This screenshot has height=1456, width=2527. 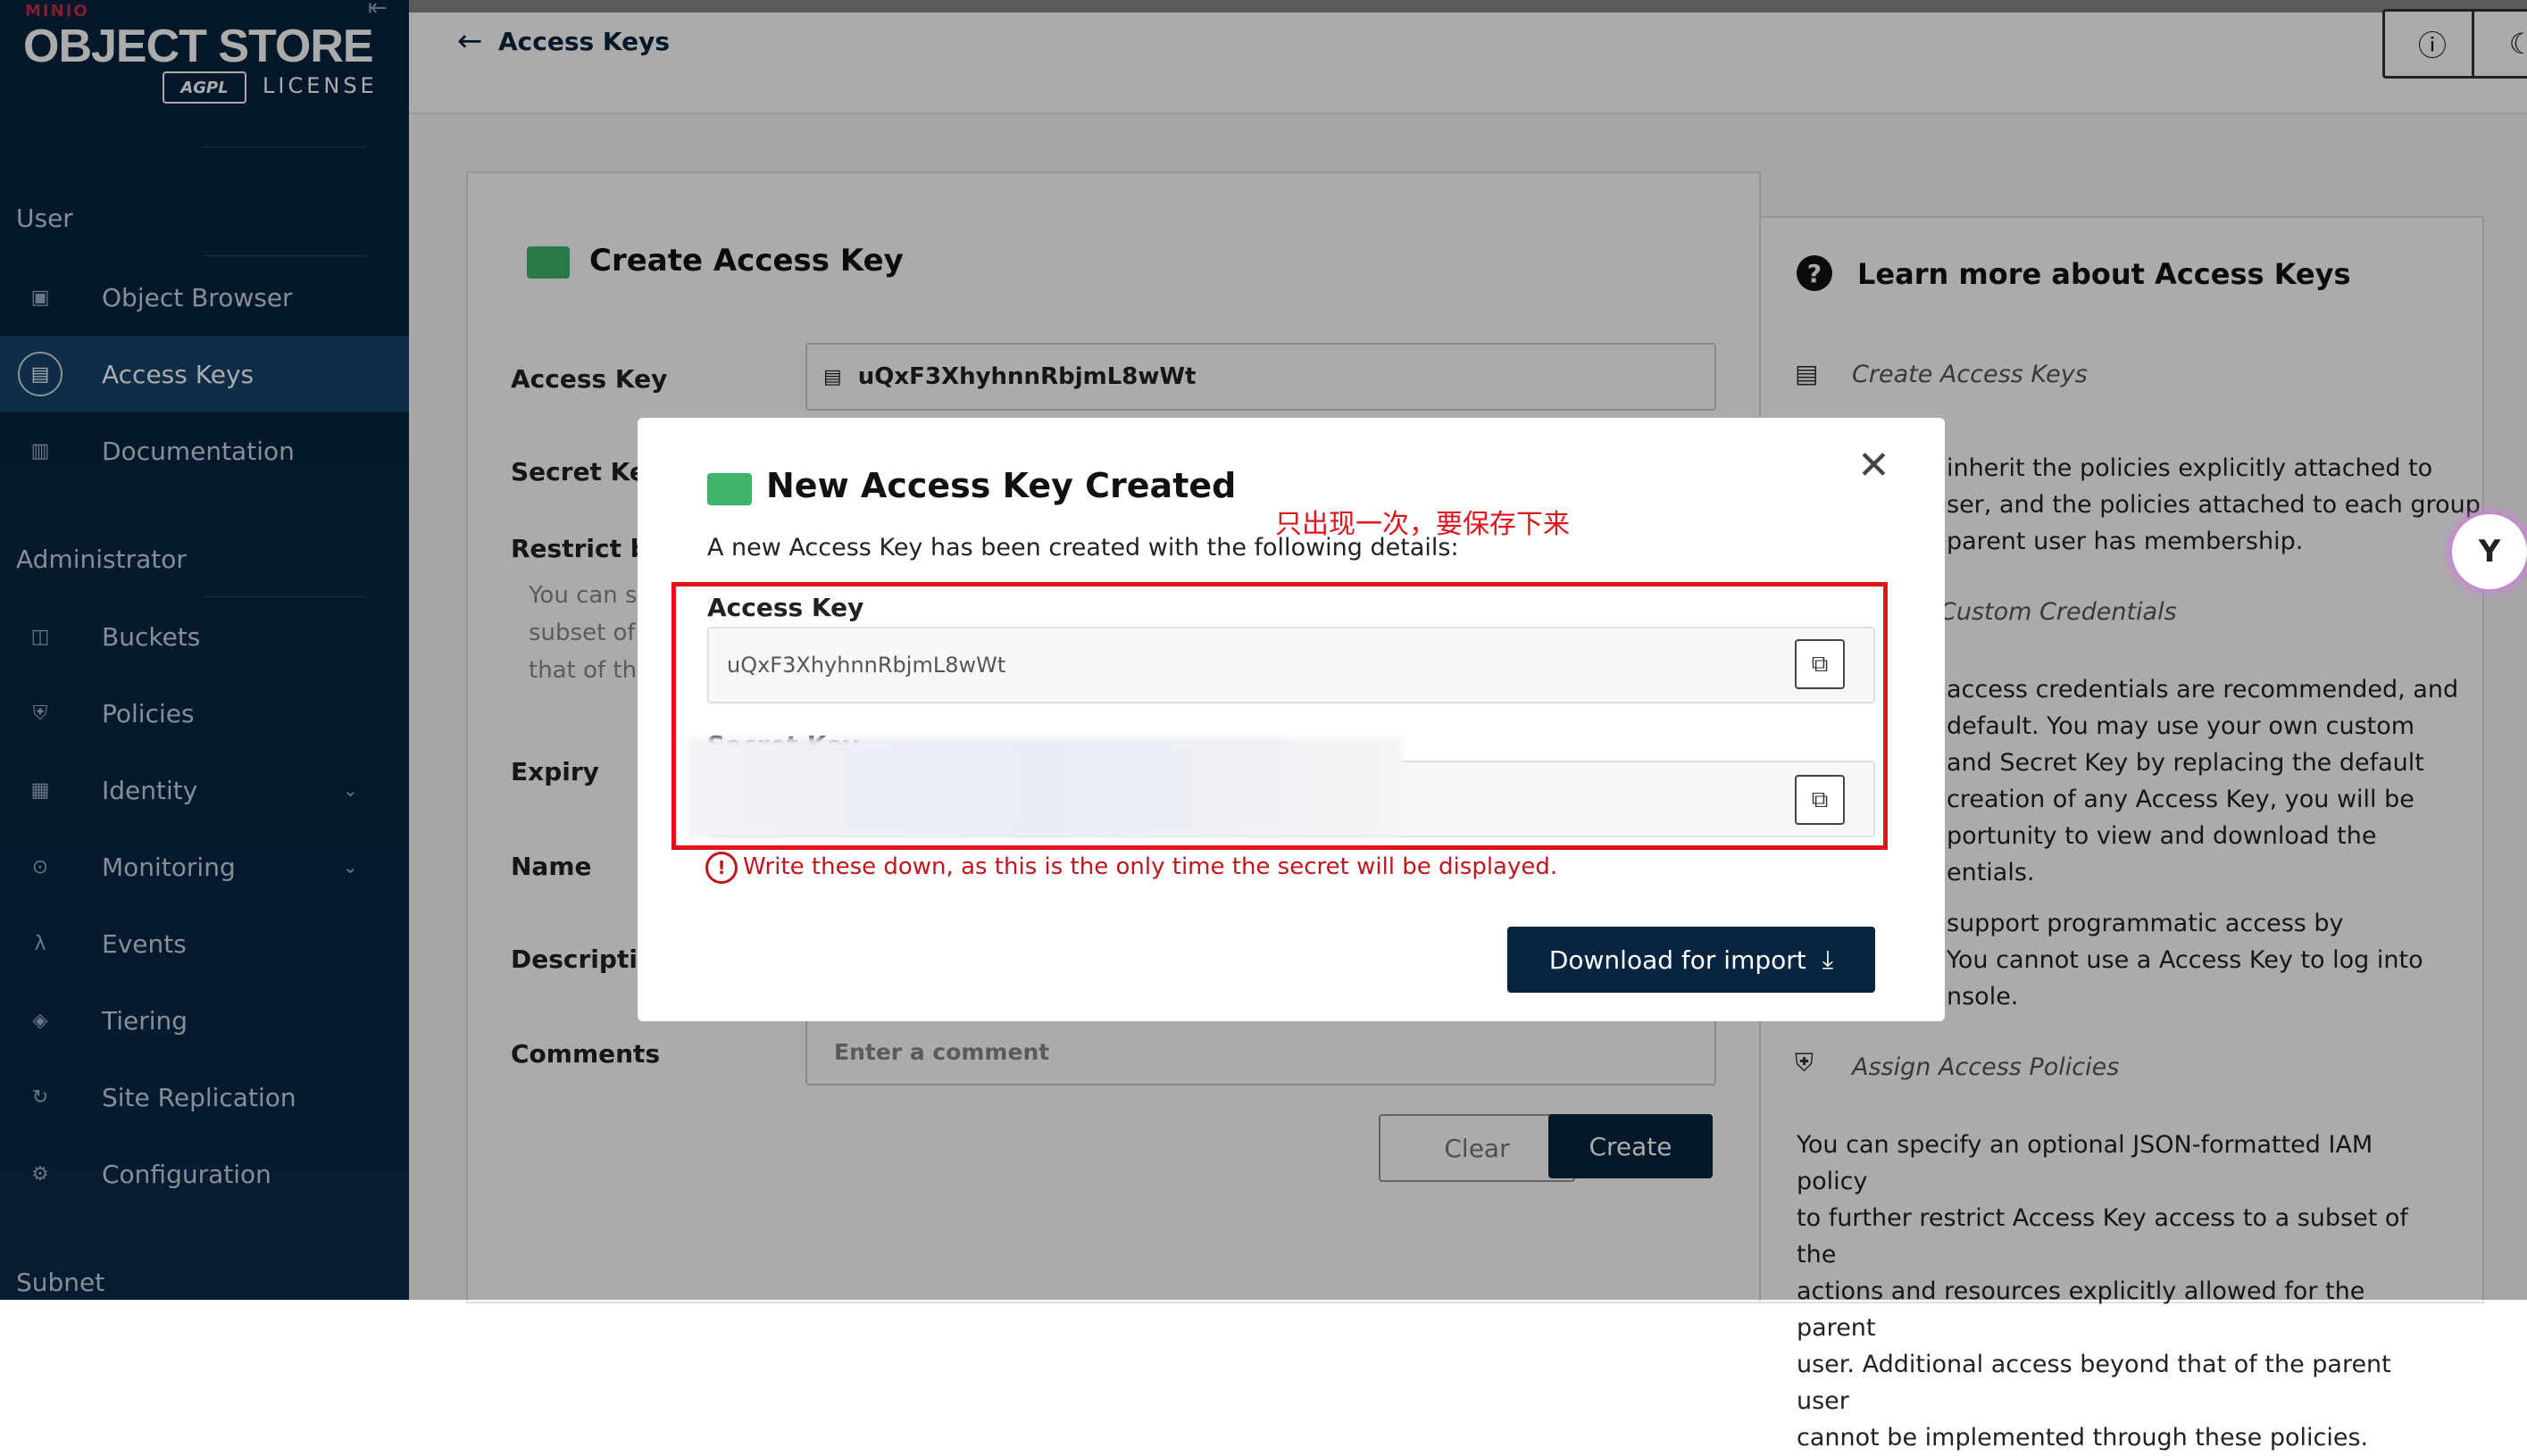 I want to click on access-key-created-icon, so click(x=729, y=489).